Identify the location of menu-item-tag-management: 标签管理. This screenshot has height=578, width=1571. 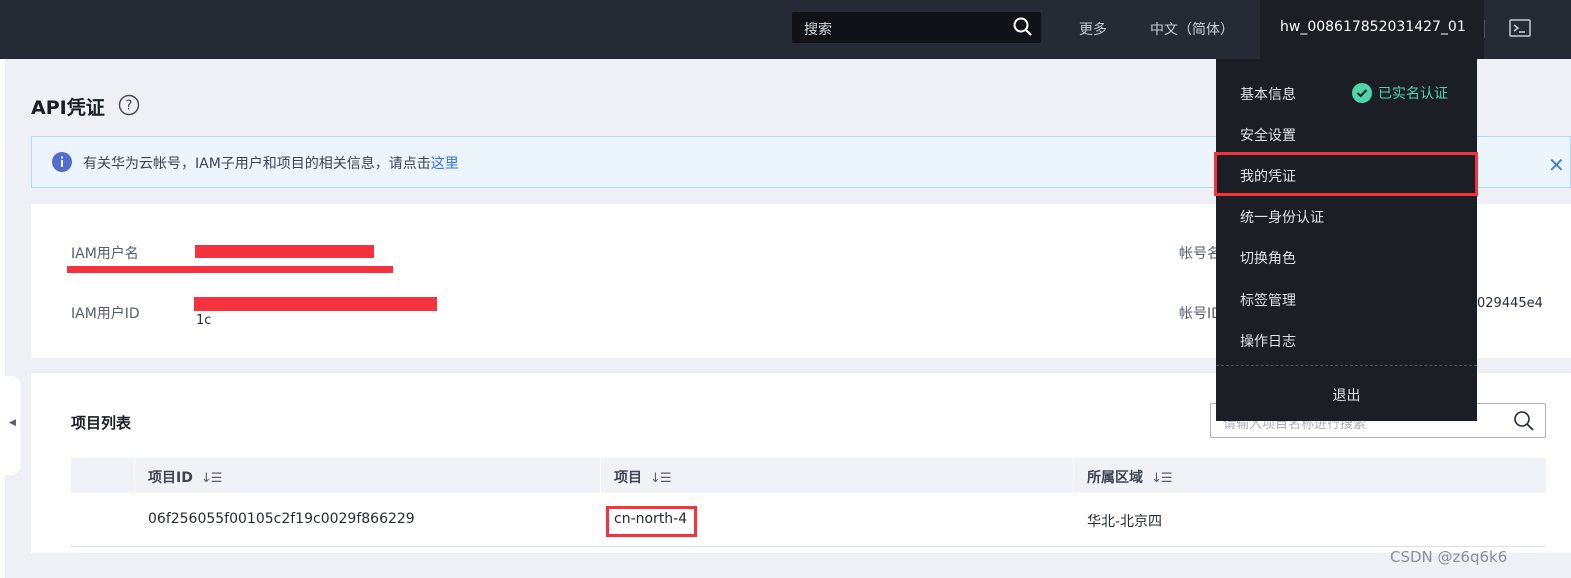
(1268, 300).